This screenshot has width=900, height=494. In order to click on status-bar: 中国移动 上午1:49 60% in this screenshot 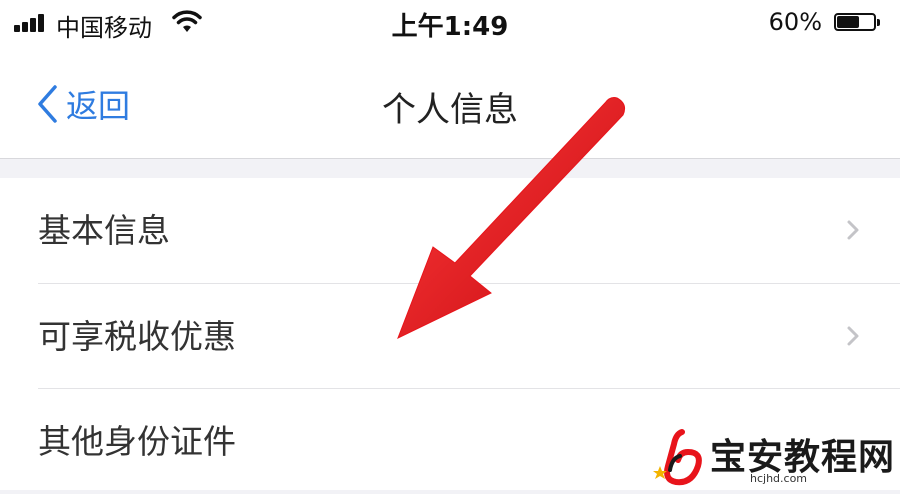, I will do `click(450, 24)`.